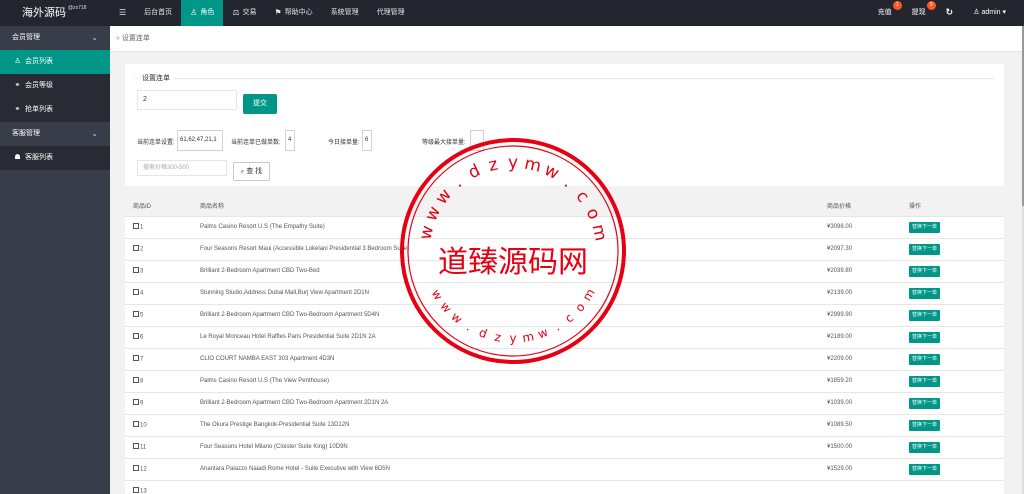  What do you see at coordinates (158, 249) in the screenshot?
I see `cell-id: 2` at bounding box center [158, 249].